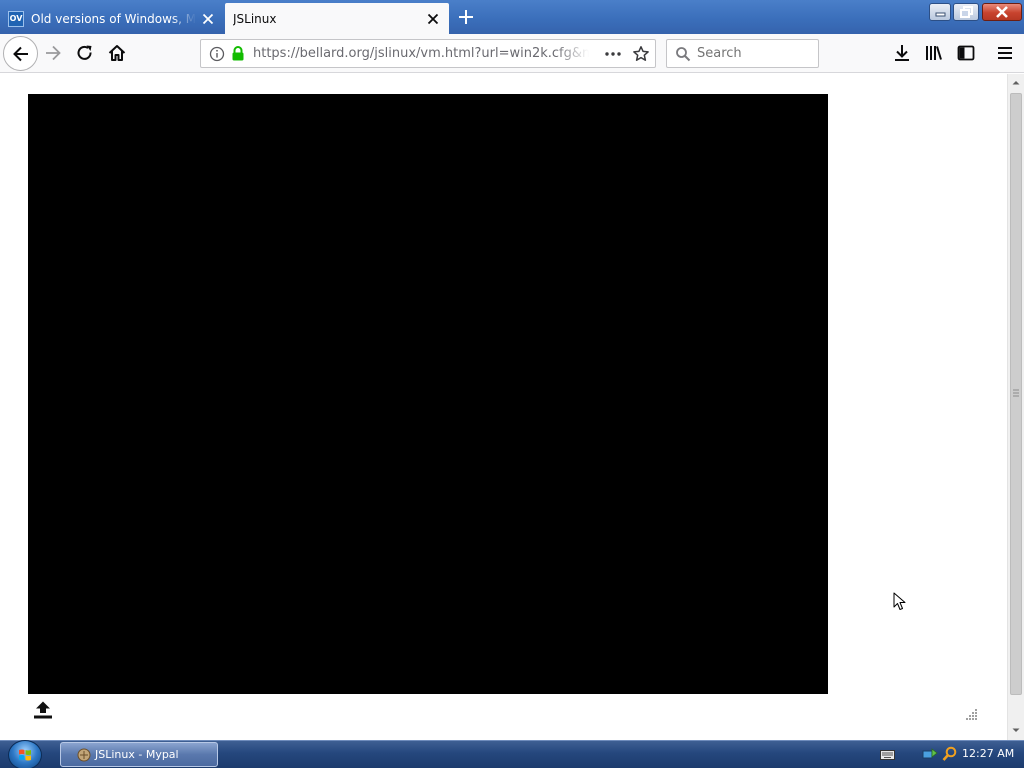 The height and width of the screenshot is (768, 1024). I want to click on arrow-right-icon, so click(53, 53).